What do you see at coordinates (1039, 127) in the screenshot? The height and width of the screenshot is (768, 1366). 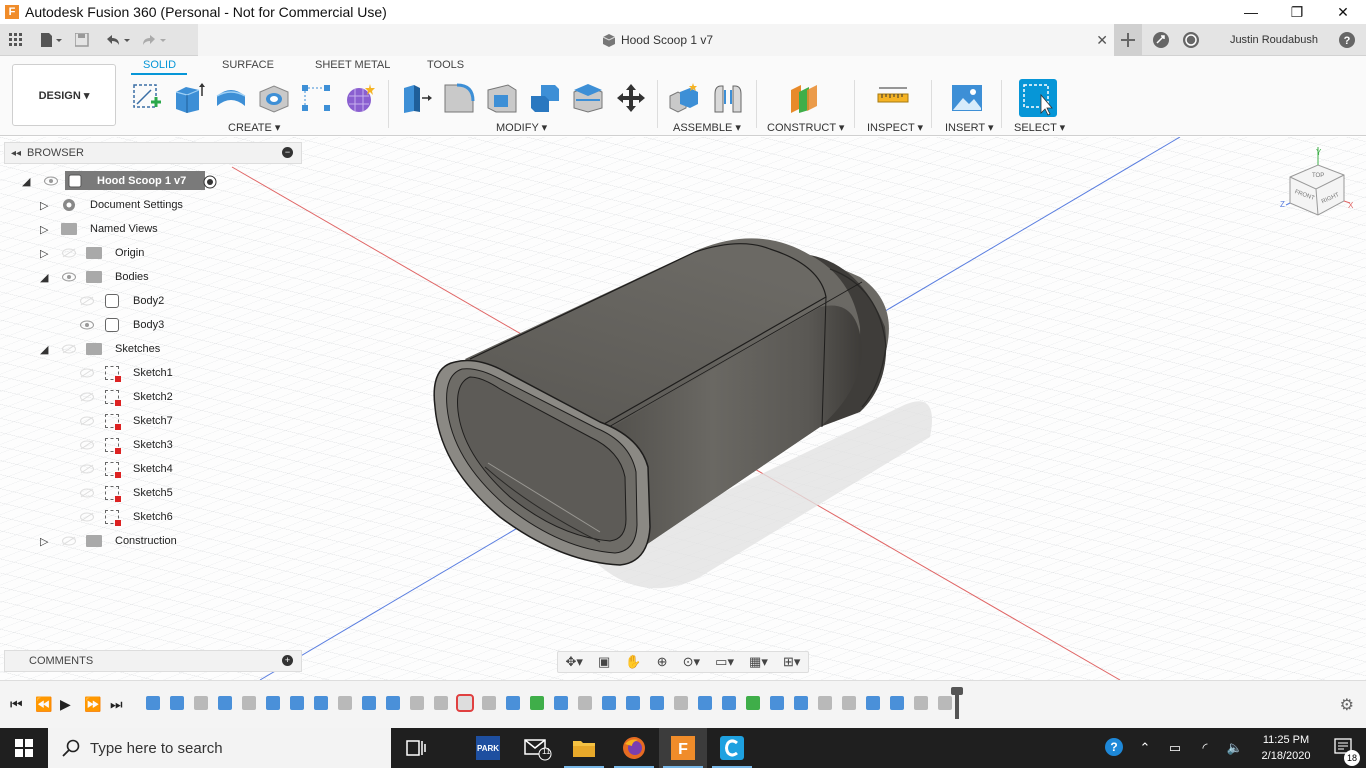 I see `select-menu: SELECT ▾` at bounding box center [1039, 127].